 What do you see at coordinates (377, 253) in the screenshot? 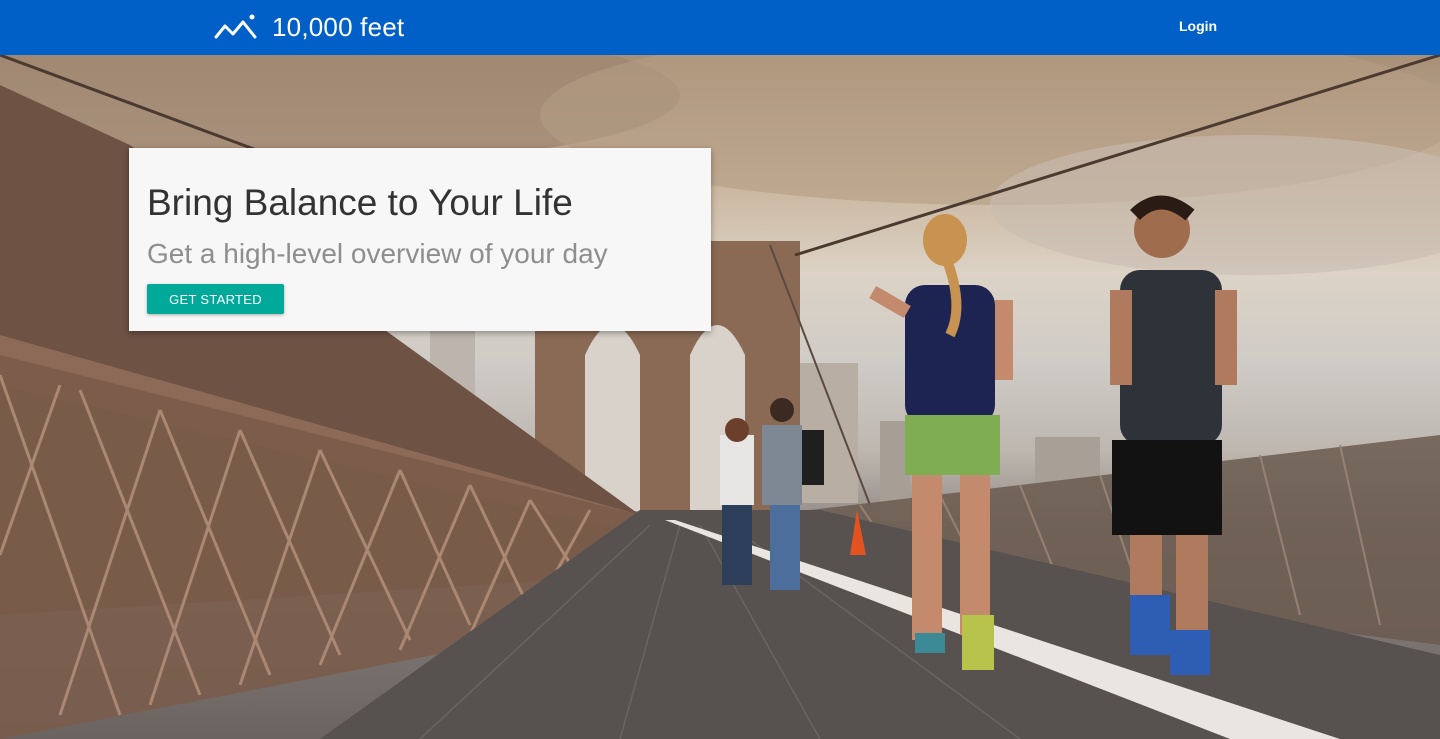
I see `hero-subtitle: Get a high-level overview of your day` at bounding box center [377, 253].